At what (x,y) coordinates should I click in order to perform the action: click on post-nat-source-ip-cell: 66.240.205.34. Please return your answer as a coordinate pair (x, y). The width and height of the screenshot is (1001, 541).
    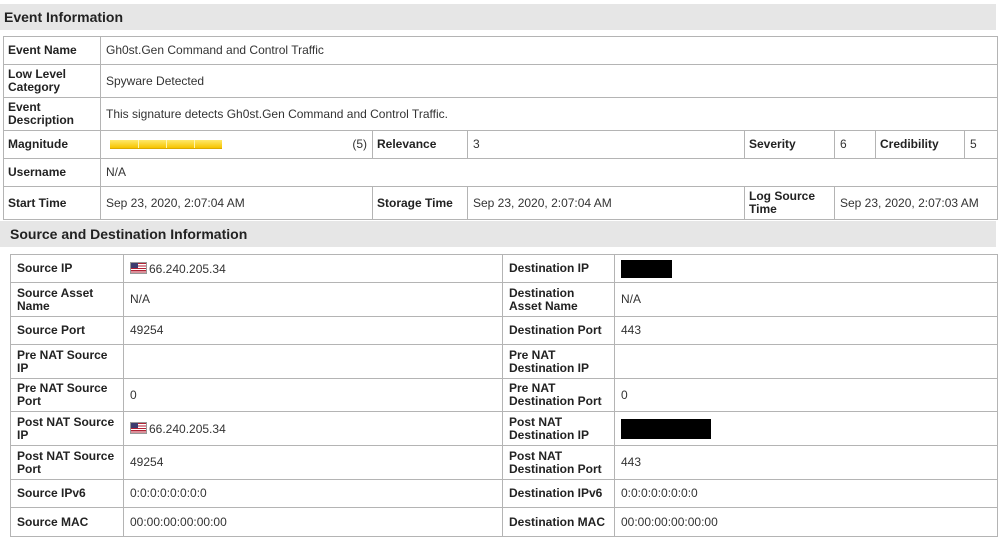
    Looking at the image, I should click on (313, 428).